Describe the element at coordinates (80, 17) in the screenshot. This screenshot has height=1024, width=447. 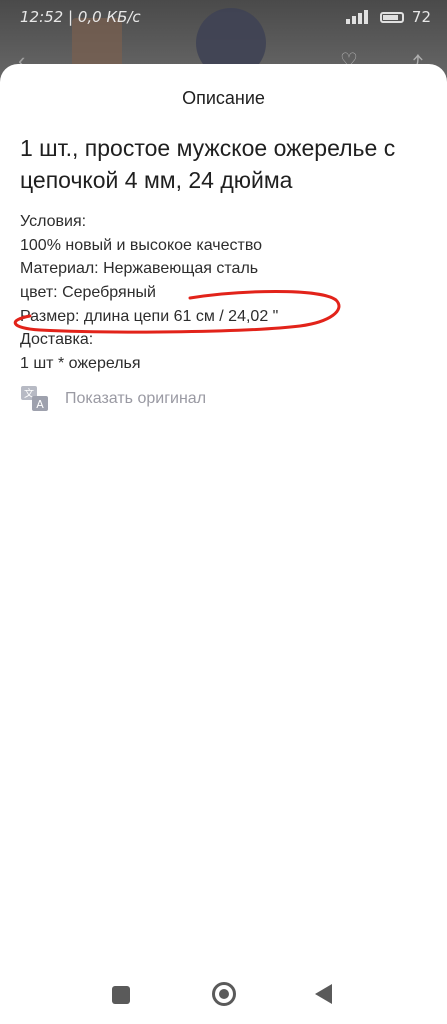
I see `status-time: 12:52 | 0,0 КБ/с` at that location.